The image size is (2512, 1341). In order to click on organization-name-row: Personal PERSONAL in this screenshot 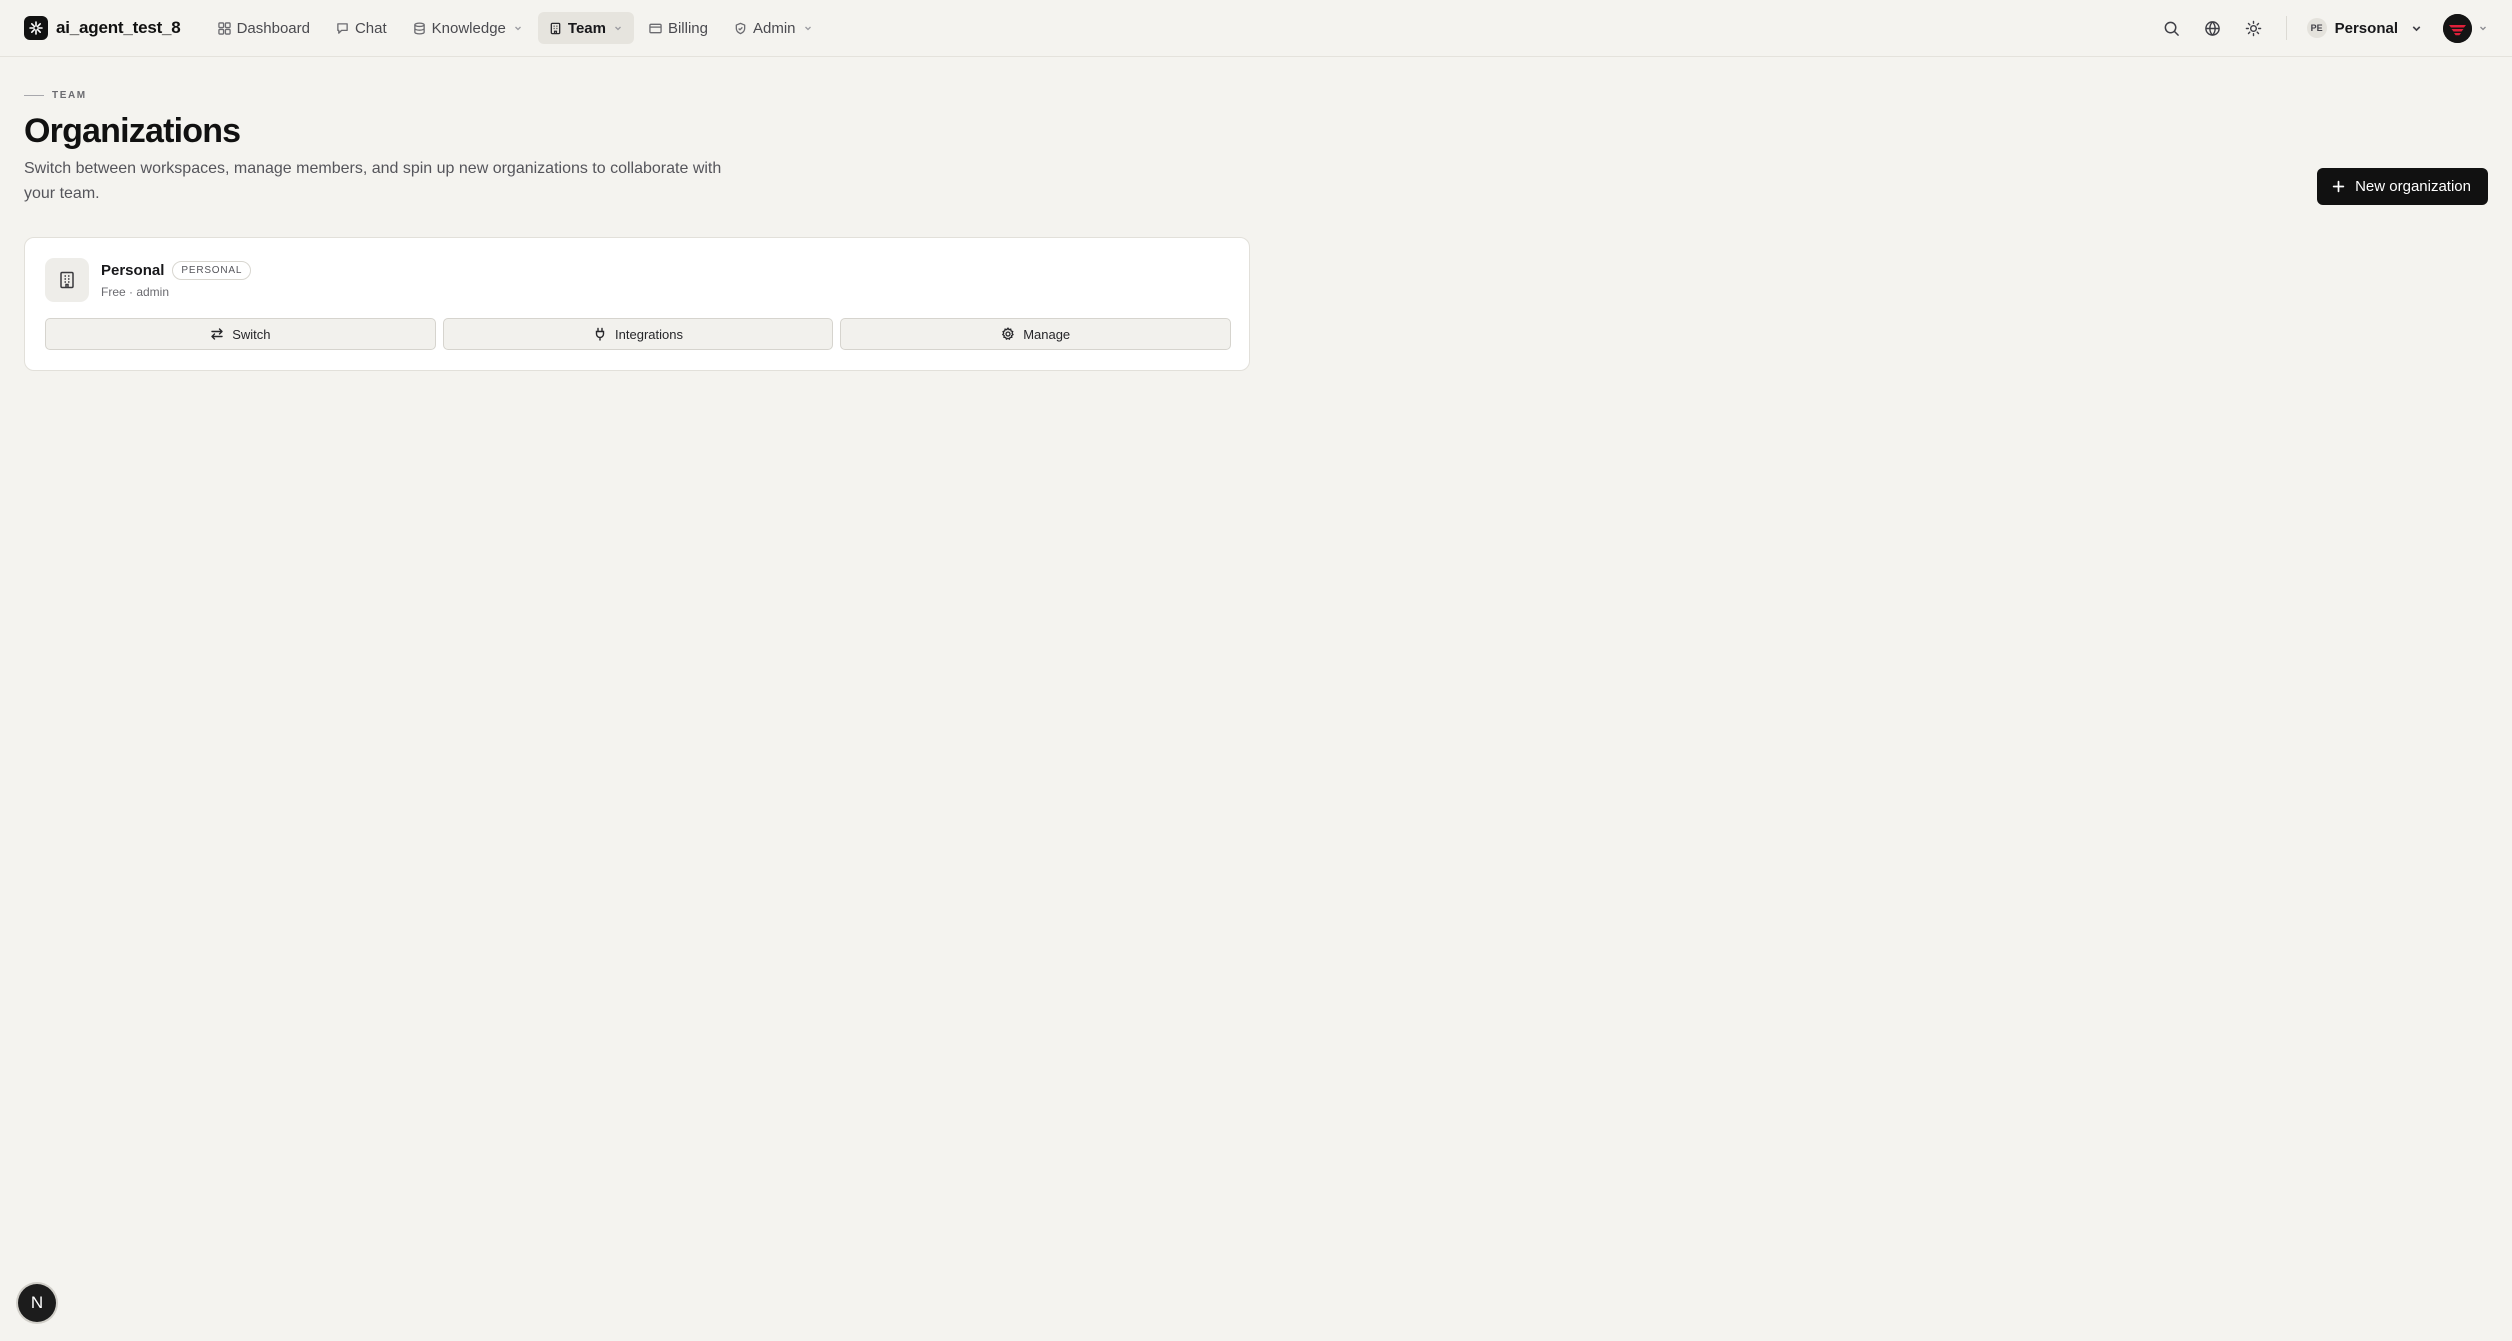, I will do `click(176, 270)`.